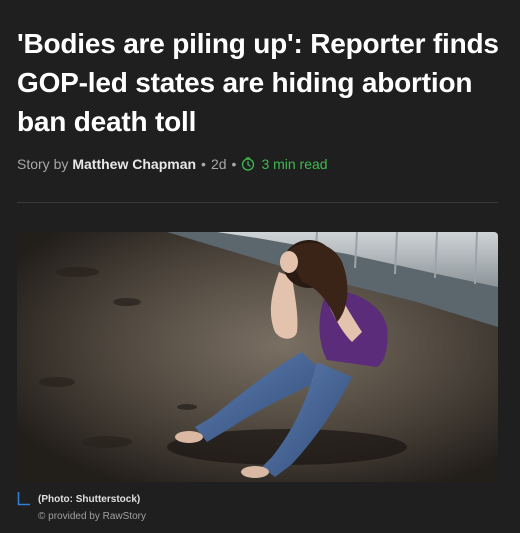  What do you see at coordinates (24, 501) in the screenshot?
I see `corner-bracket-icon` at bounding box center [24, 501].